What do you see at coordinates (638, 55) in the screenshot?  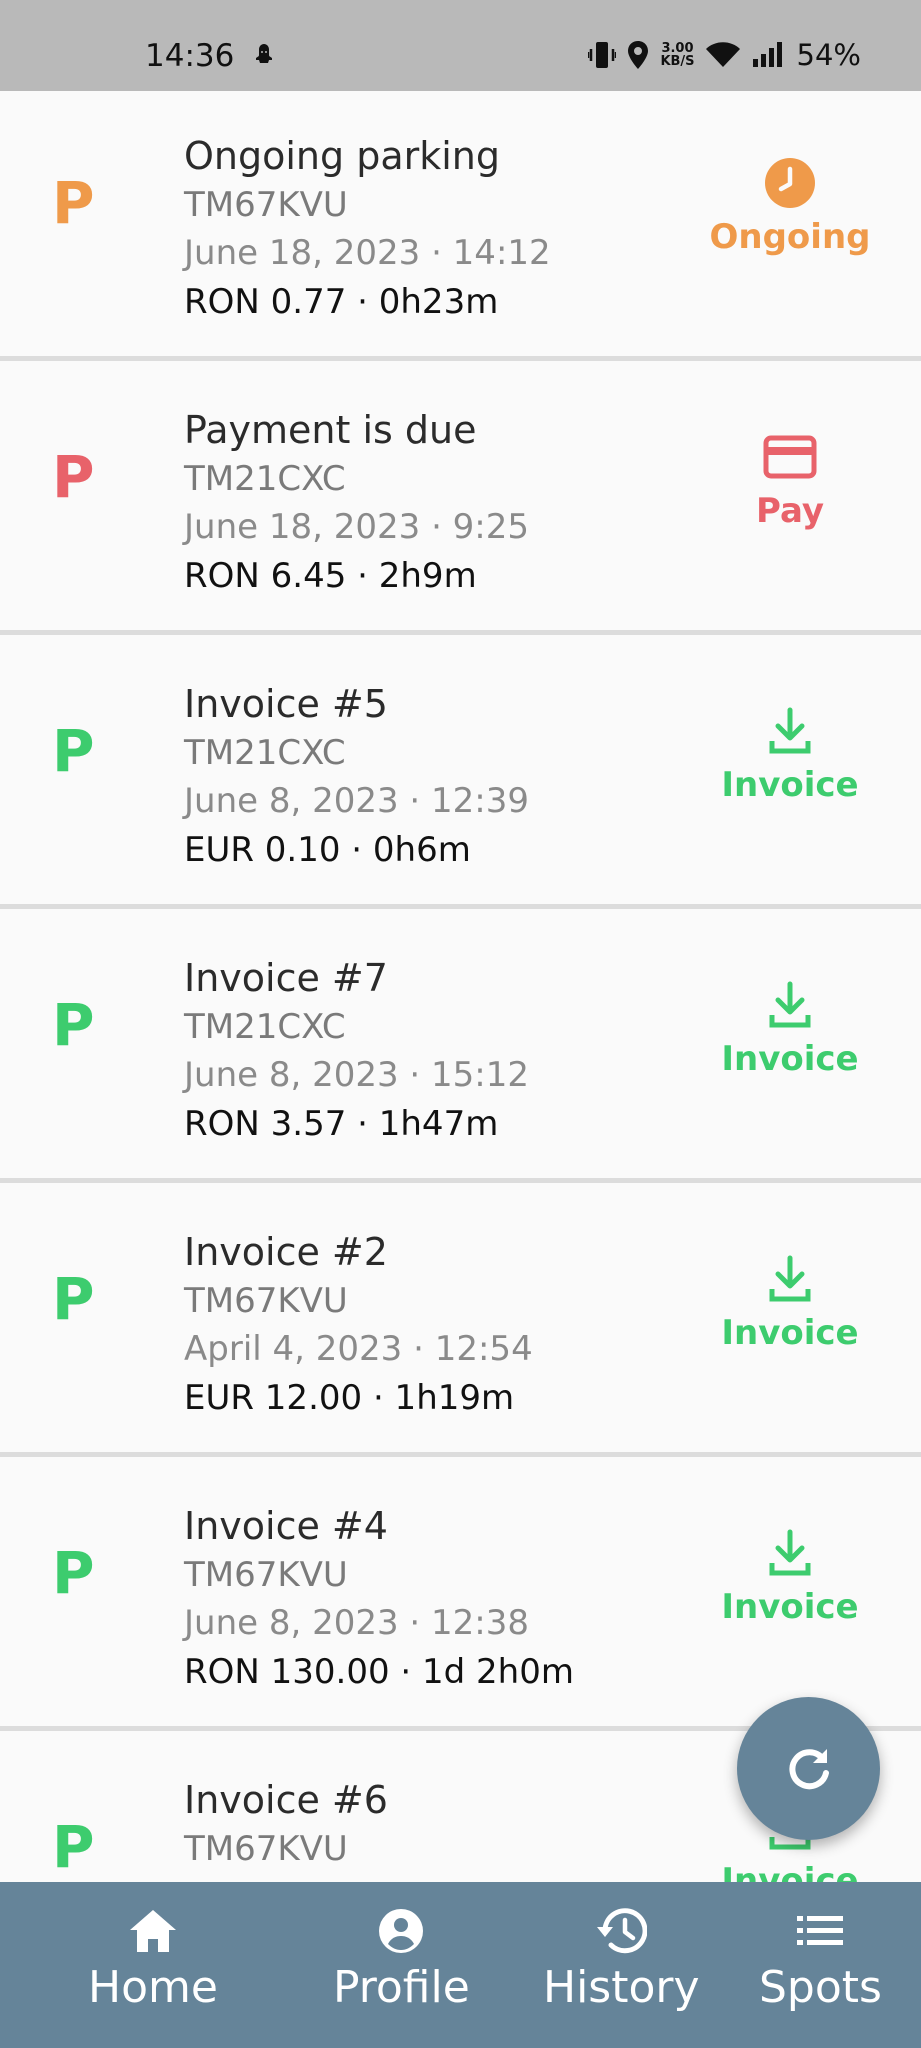 I see `location-icon` at bounding box center [638, 55].